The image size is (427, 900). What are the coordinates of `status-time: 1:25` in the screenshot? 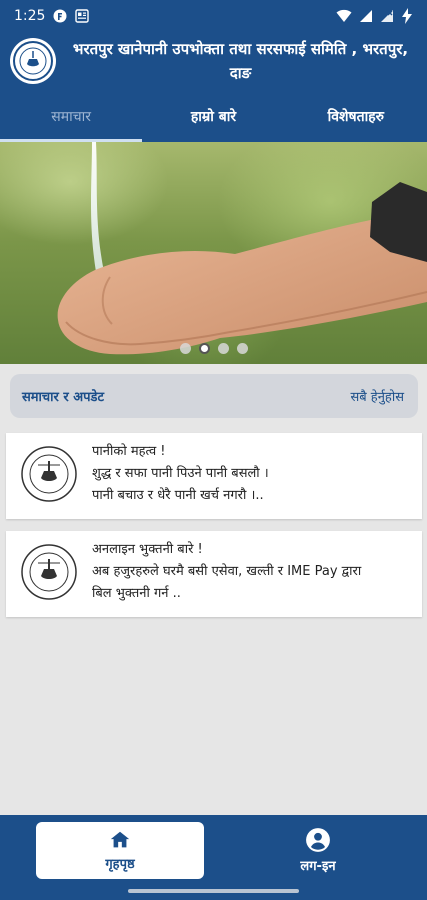 It's located at (30, 16).